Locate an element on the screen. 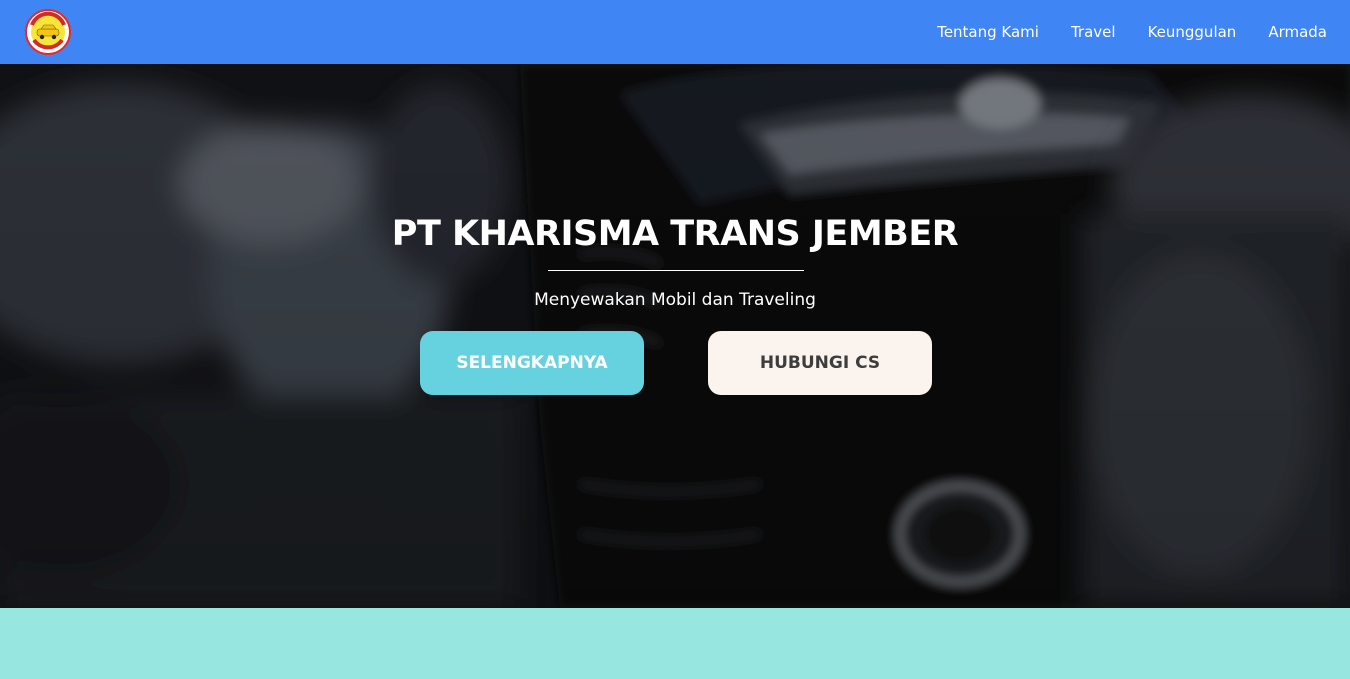  selengkapnya-button: SELENGKAPNYA is located at coordinates (532, 363).